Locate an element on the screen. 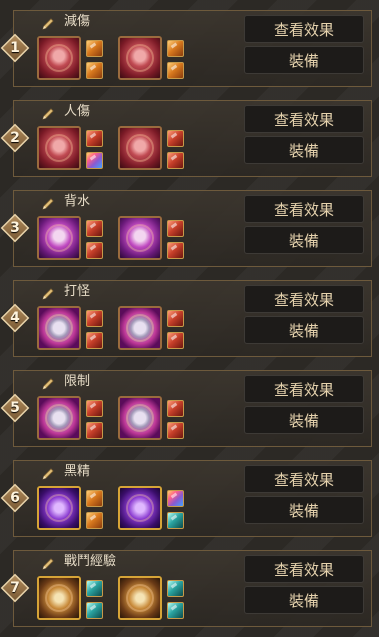  preset-row: 5 限制 查看效果裝備 is located at coordinates (186, 408).